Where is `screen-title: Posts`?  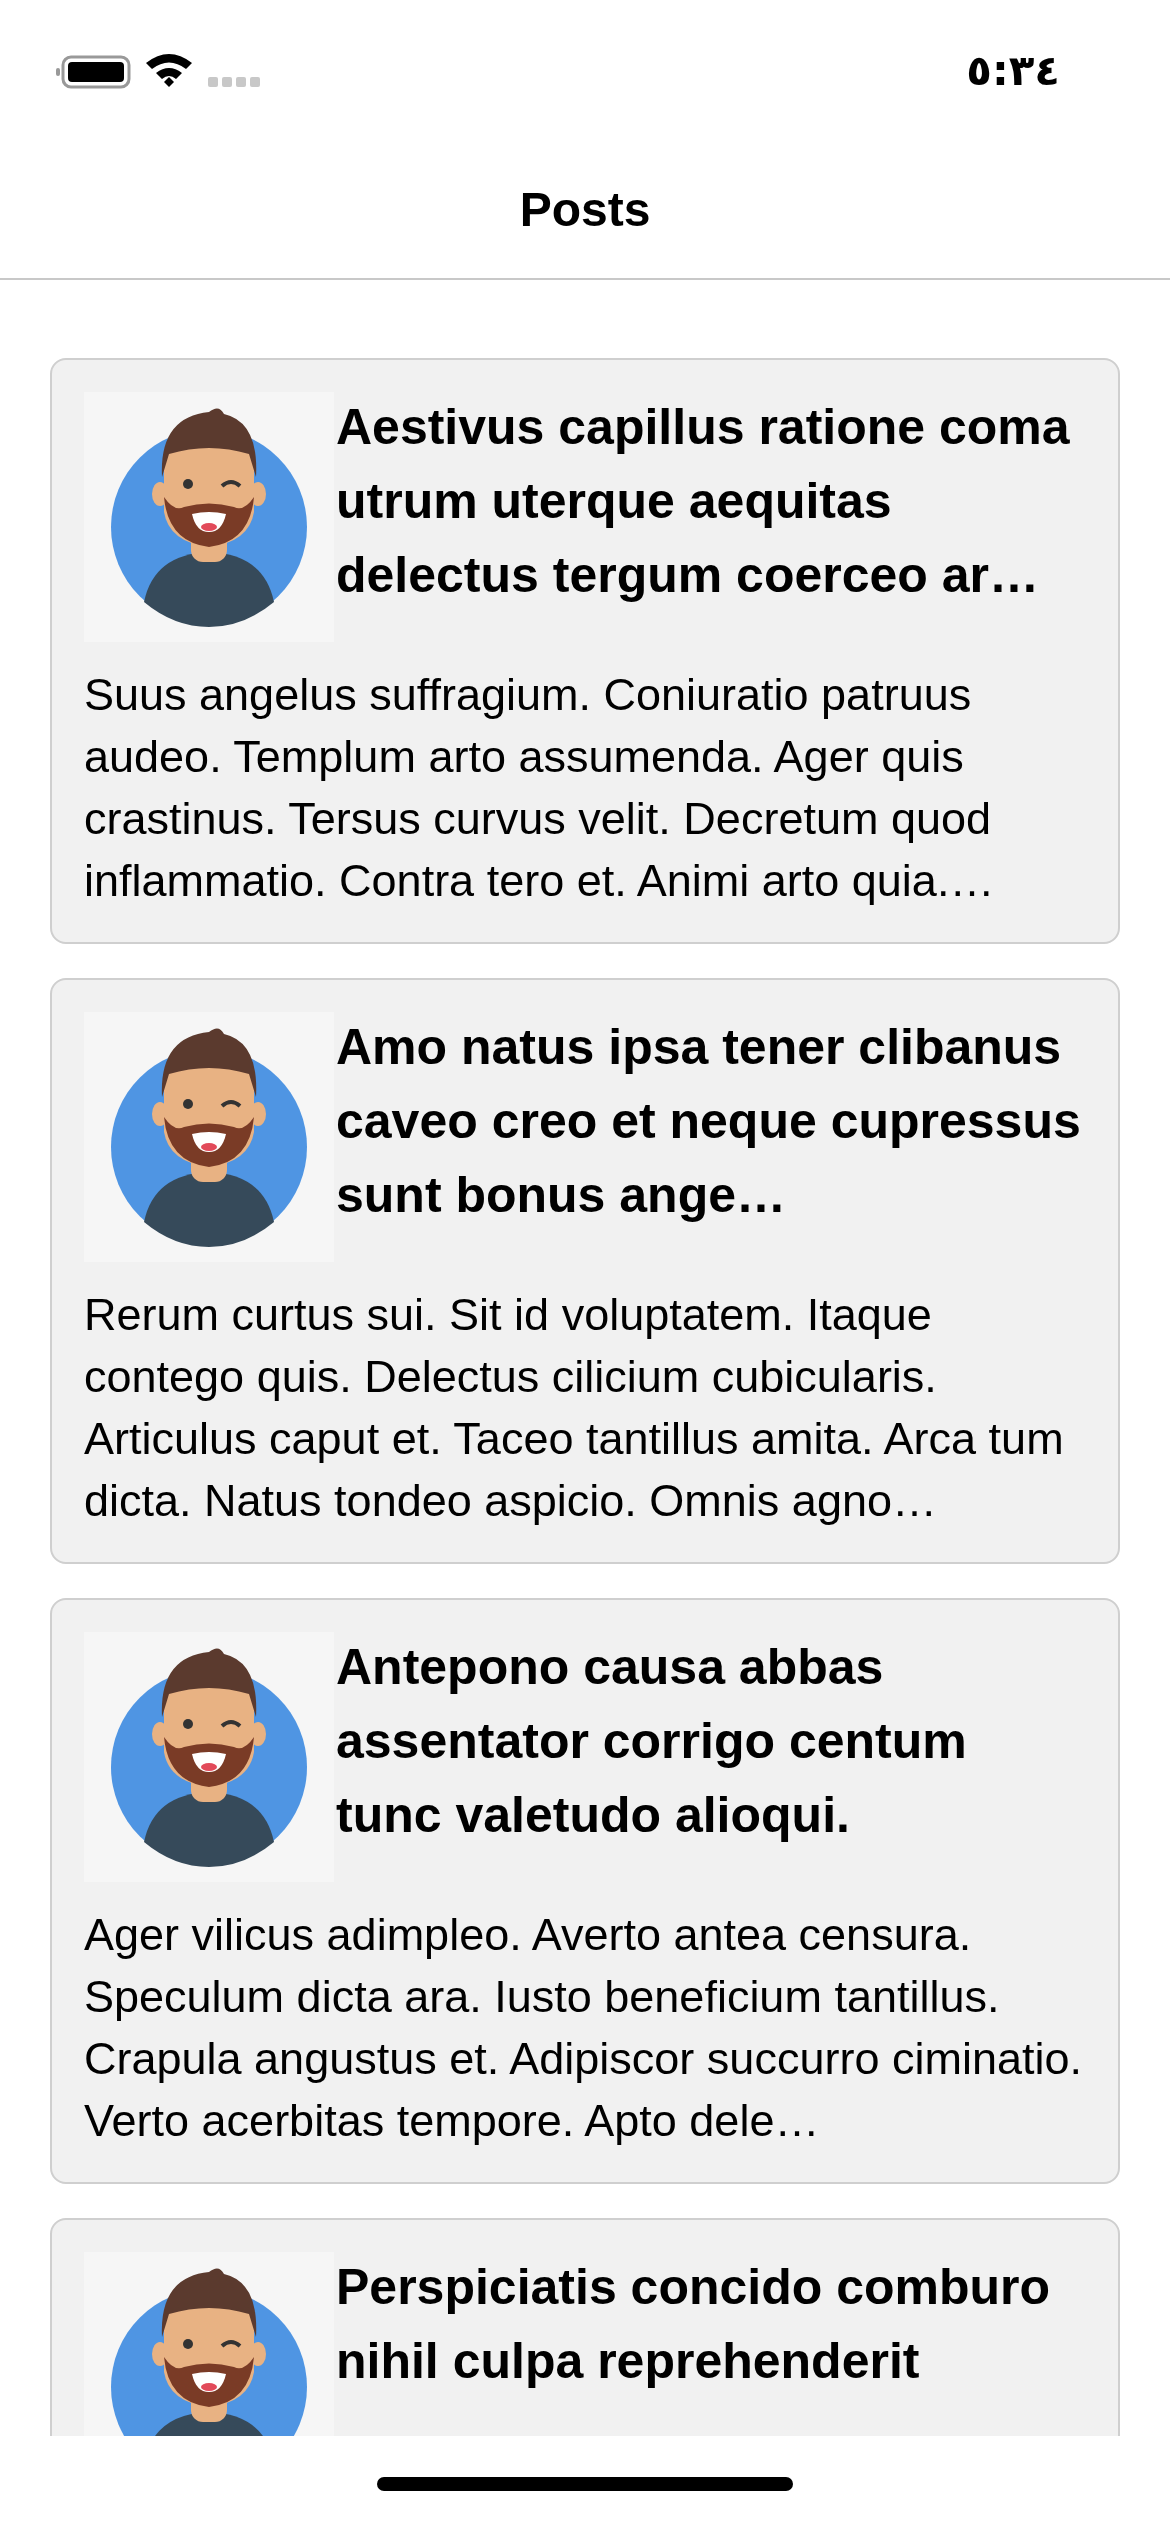
screen-title: Posts is located at coordinates (585, 209).